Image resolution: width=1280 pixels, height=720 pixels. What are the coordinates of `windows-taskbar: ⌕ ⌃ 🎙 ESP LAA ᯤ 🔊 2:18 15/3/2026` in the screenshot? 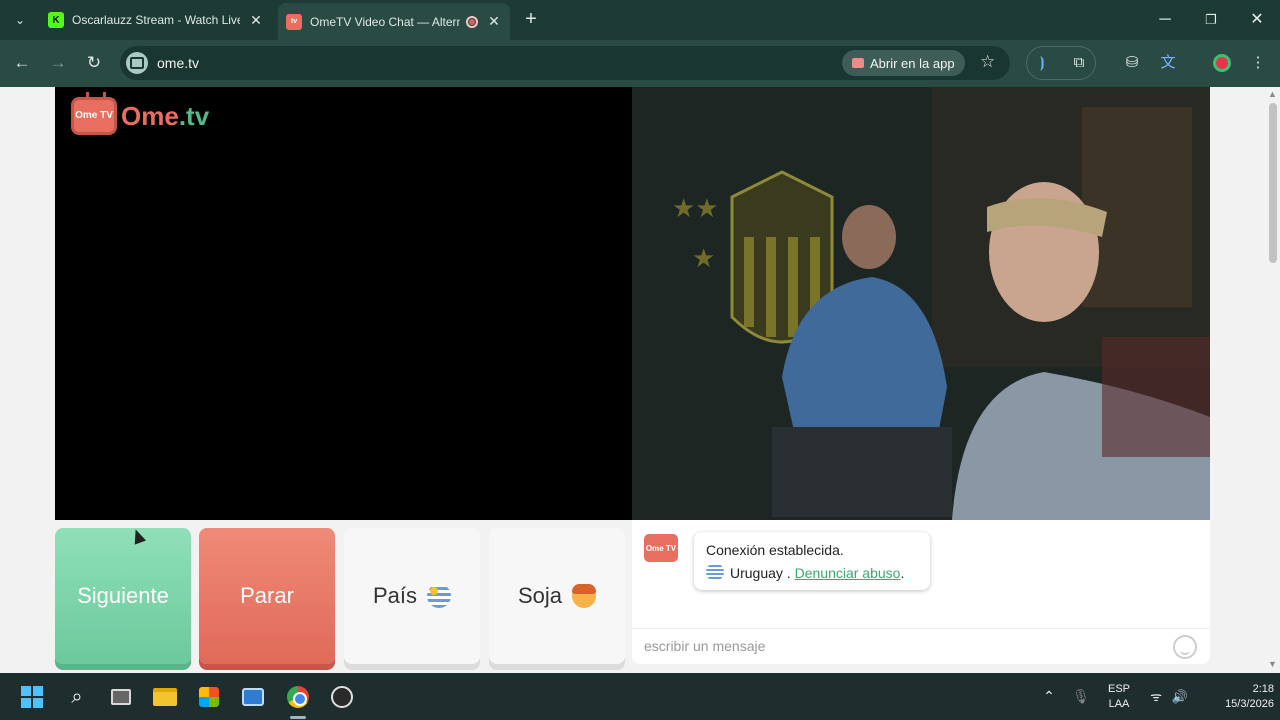 It's located at (640, 696).